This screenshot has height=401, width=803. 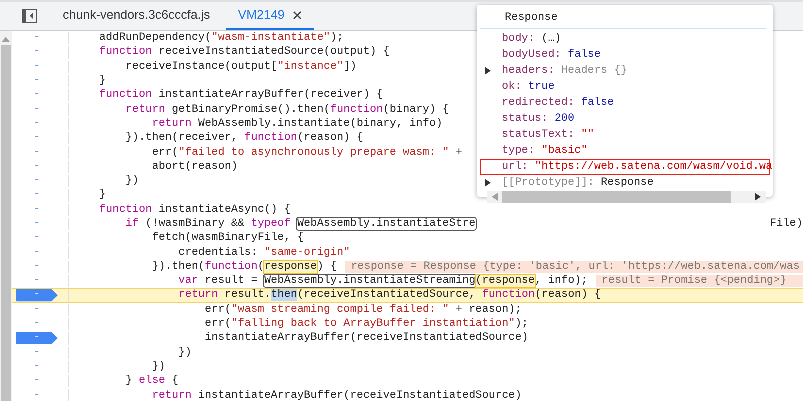 What do you see at coordinates (240, 66) in the screenshot?
I see `code-line: receiveInstance(output["instance"])` at bounding box center [240, 66].